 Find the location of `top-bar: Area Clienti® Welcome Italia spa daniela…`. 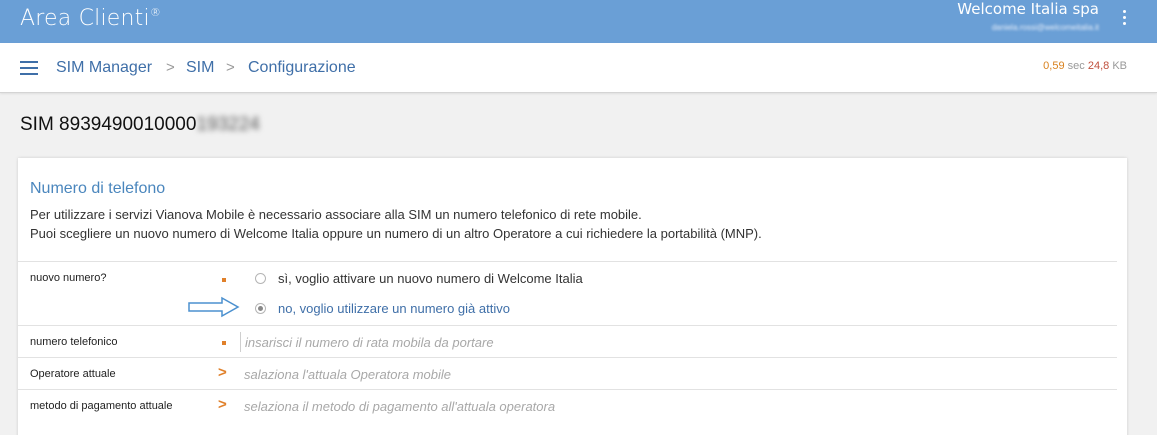

top-bar: Area Clienti® Welcome Italia spa daniela… is located at coordinates (578, 21).